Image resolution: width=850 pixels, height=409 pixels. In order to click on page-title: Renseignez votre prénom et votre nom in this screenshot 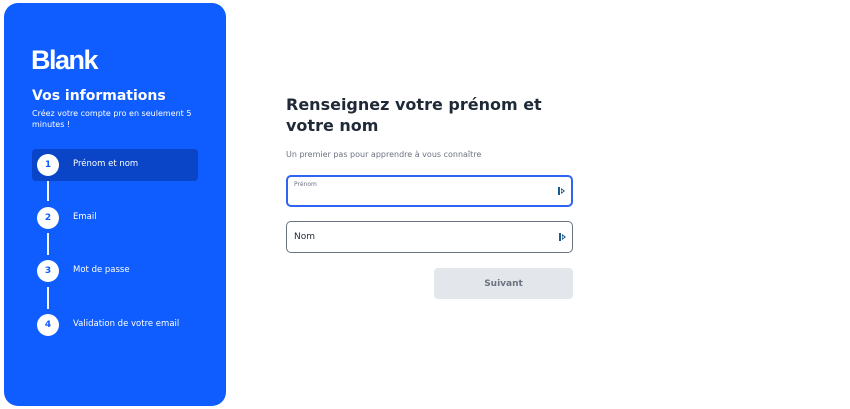, I will do `click(414, 115)`.